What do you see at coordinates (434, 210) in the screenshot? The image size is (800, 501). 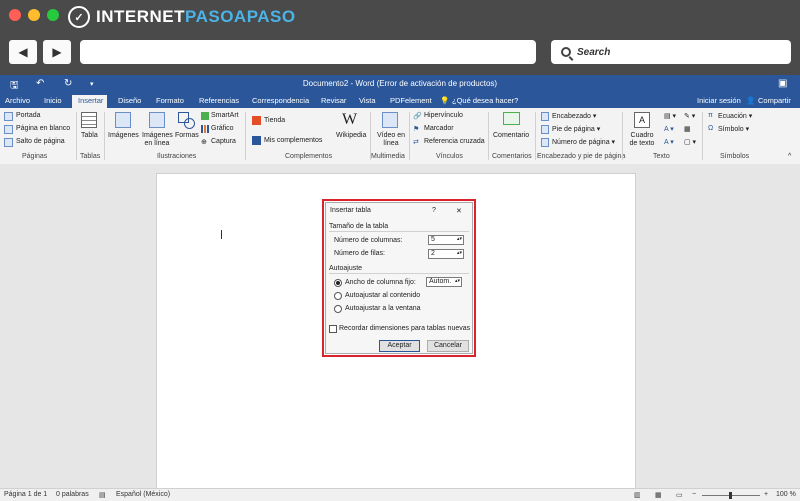 I see `help-icon: ?` at bounding box center [434, 210].